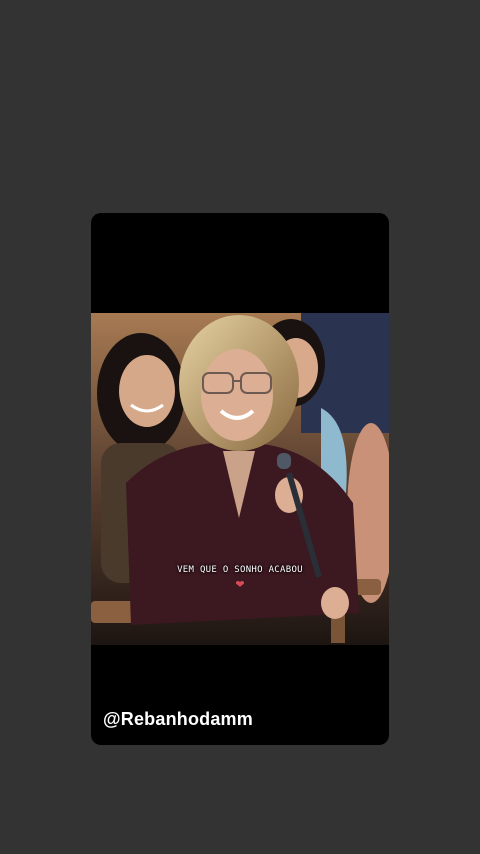 This screenshot has height=854, width=480. Describe the element at coordinates (240, 570) in the screenshot. I see `story-caption: VEM QUE O SONHO ACABOU` at that location.